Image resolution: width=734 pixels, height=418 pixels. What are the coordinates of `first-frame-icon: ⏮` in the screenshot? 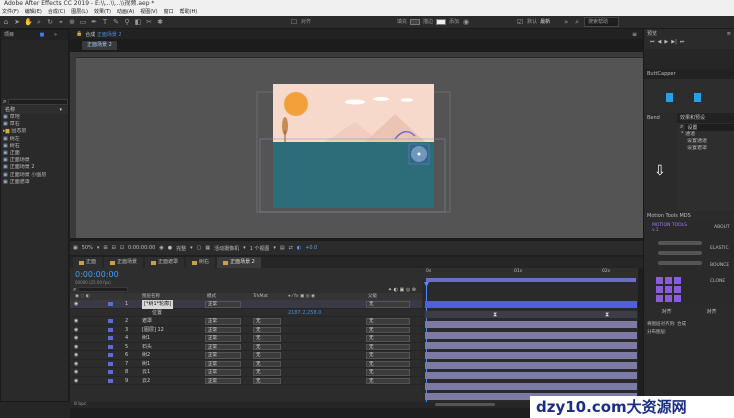 It's located at (652, 44).